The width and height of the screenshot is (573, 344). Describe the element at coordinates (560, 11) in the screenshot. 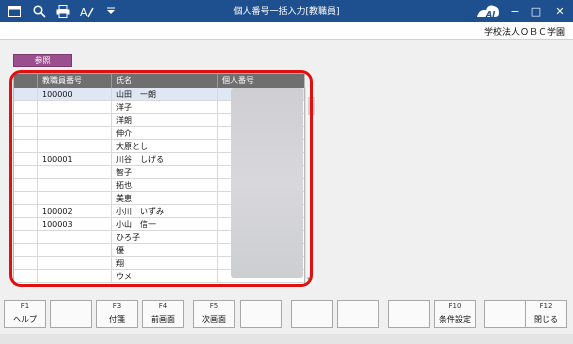

I see `close-button: ✕` at that location.